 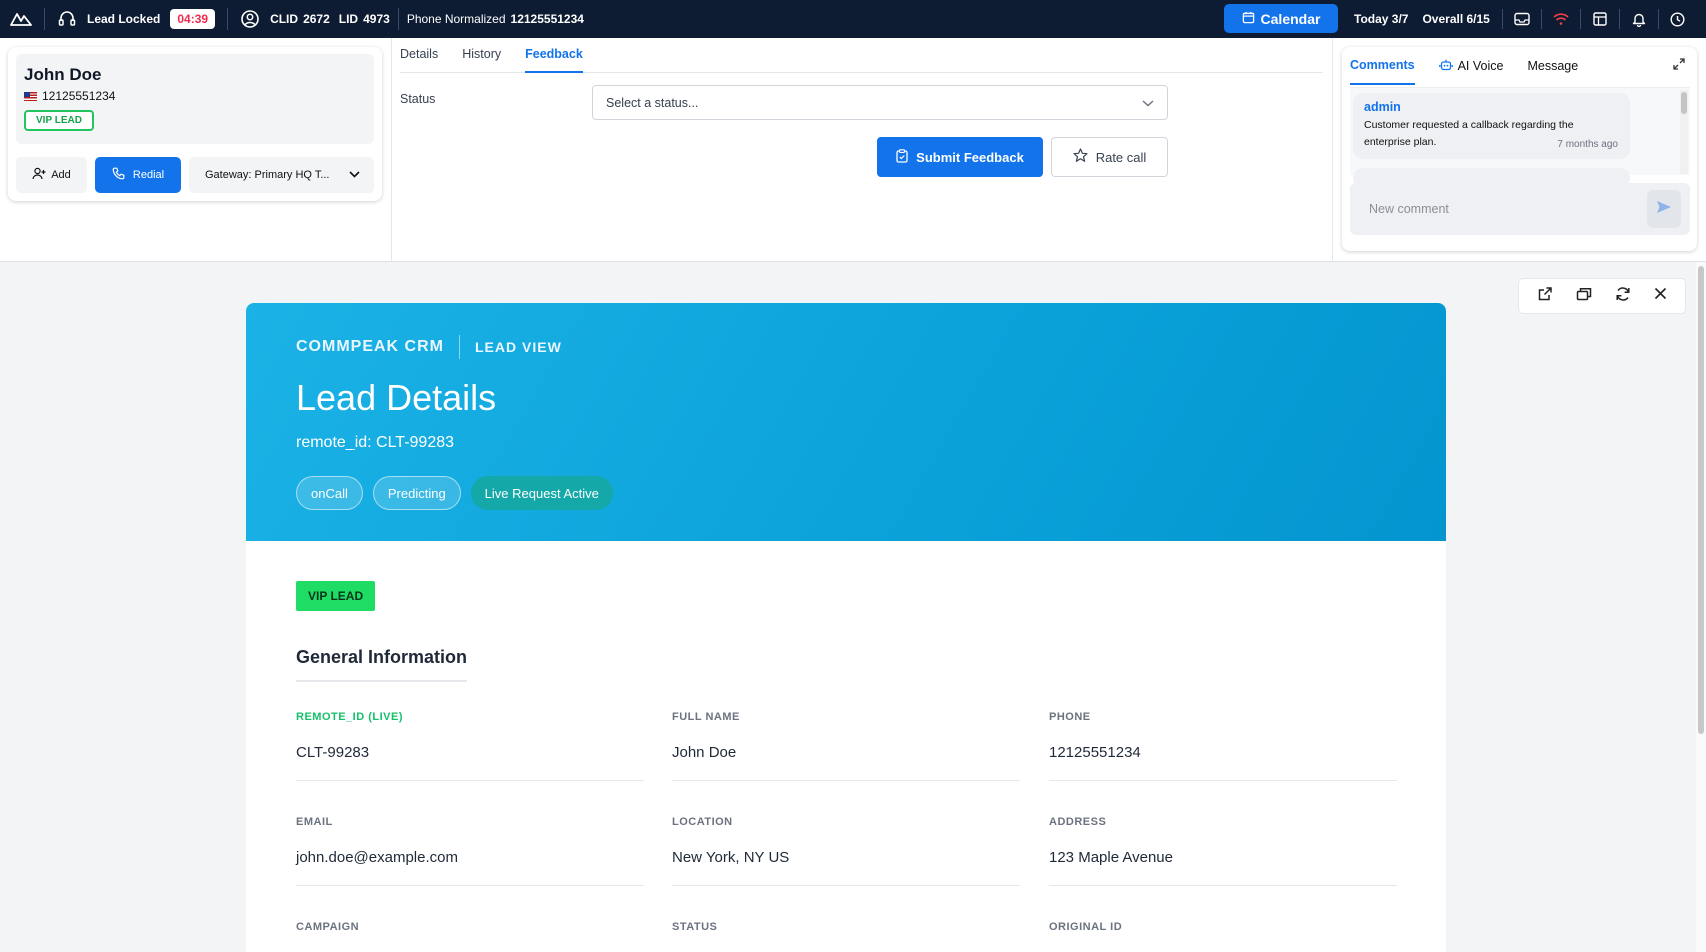 What do you see at coordinates (1382, 66) in the screenshot?
I see `tab-comments: Comments` at bounding box center [1382, 66].